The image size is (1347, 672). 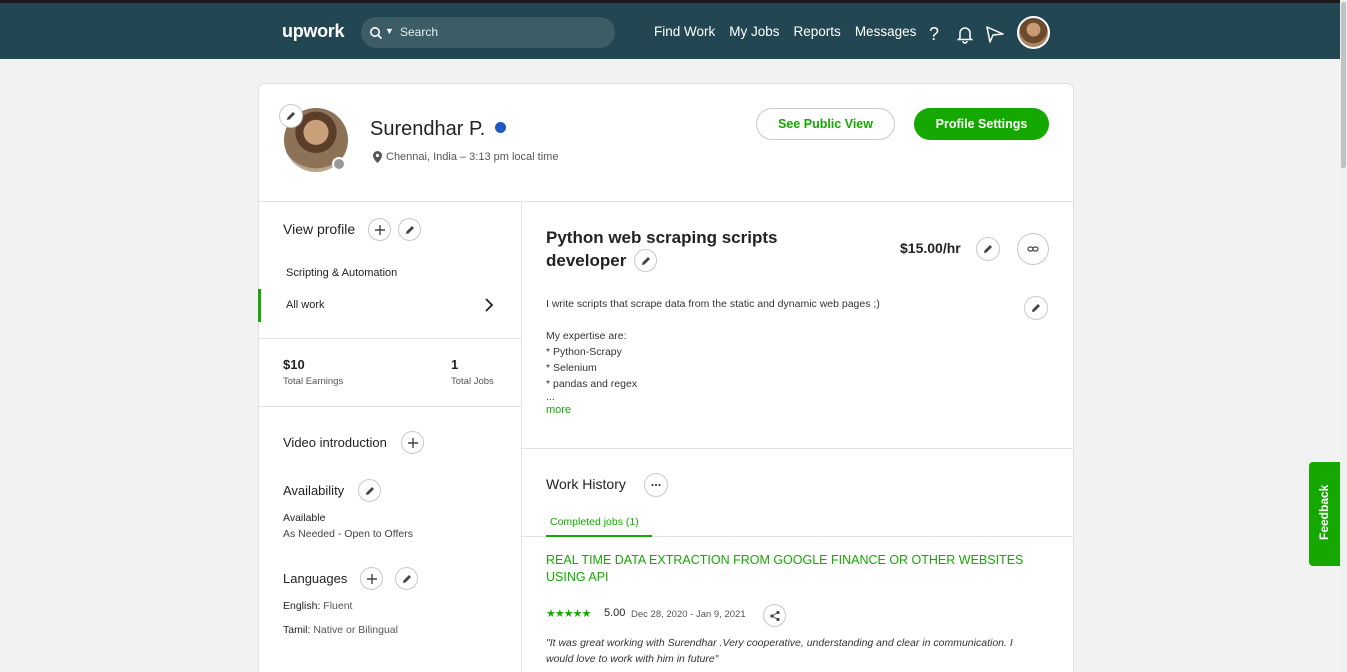 I want to click on edit-rate-button, so click(x=988, y=249).